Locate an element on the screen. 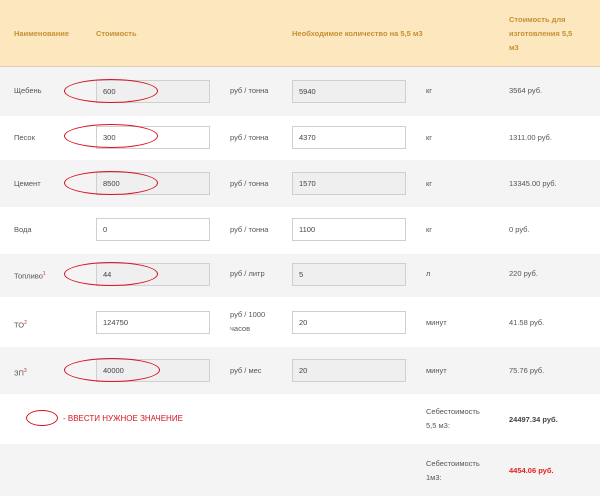 This screenshot has height=501, width=600. row-name: Вода is located at coordinates (23, 229).